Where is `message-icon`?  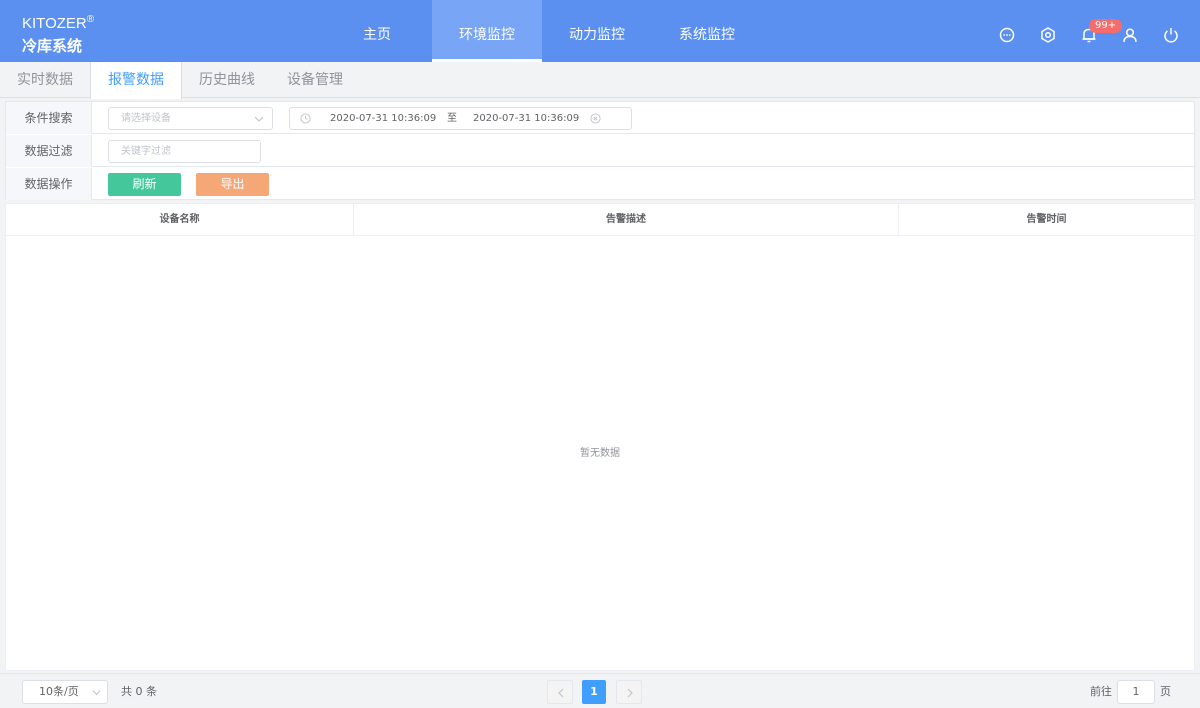 message-icon is located at coordinates (1007, 35).